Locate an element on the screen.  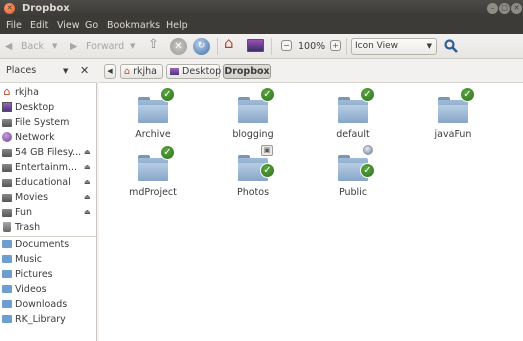
sidebar-item-trash: Trash is located at coordinates (48, 227).